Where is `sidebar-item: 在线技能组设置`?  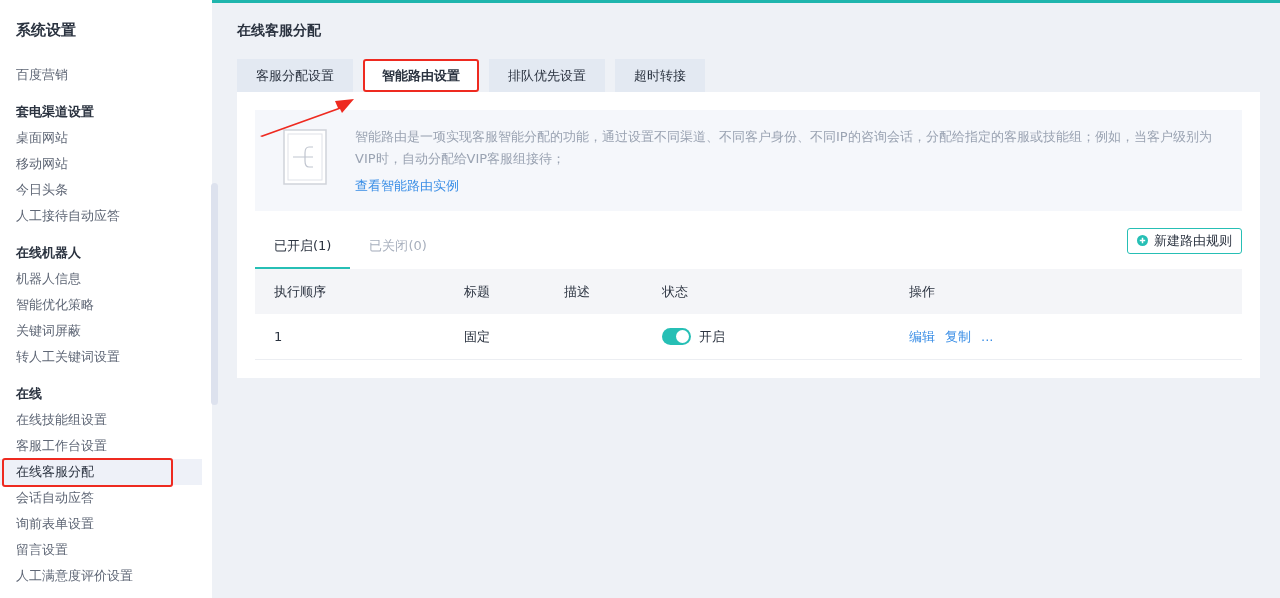
sidebar-item: 在线技能组设置 is located at coordinates (101, 420).